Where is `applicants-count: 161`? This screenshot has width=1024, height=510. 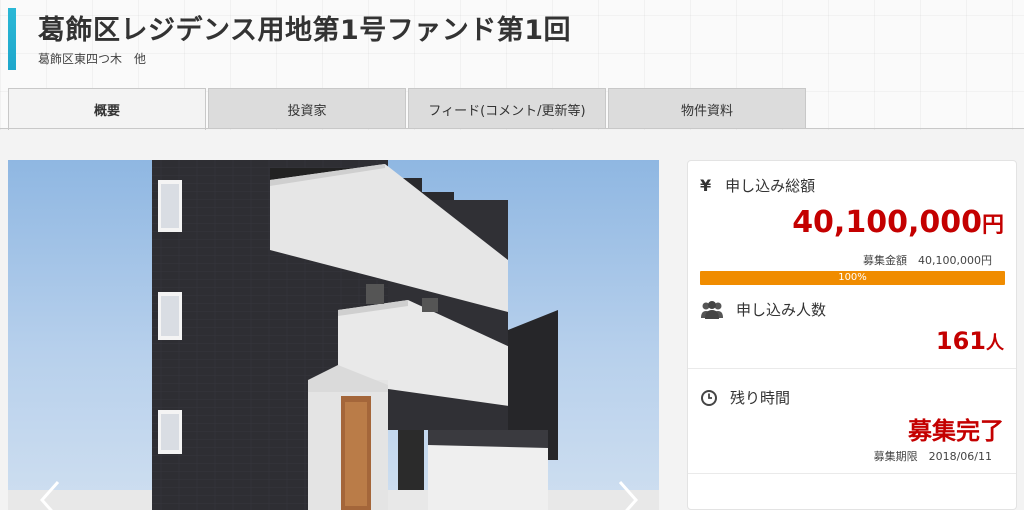 applicants-count: 161 is located at coordinates (960, 341).